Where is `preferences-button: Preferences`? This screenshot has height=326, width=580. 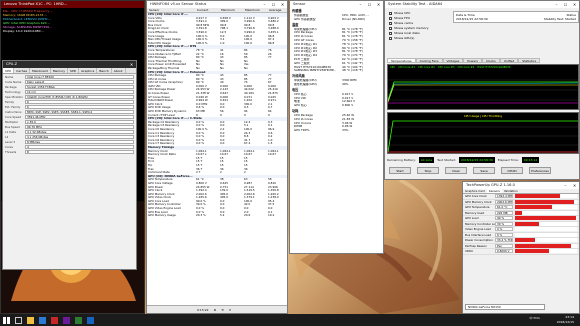 preferences-button: Preferences is located at coordinates (540, 170).